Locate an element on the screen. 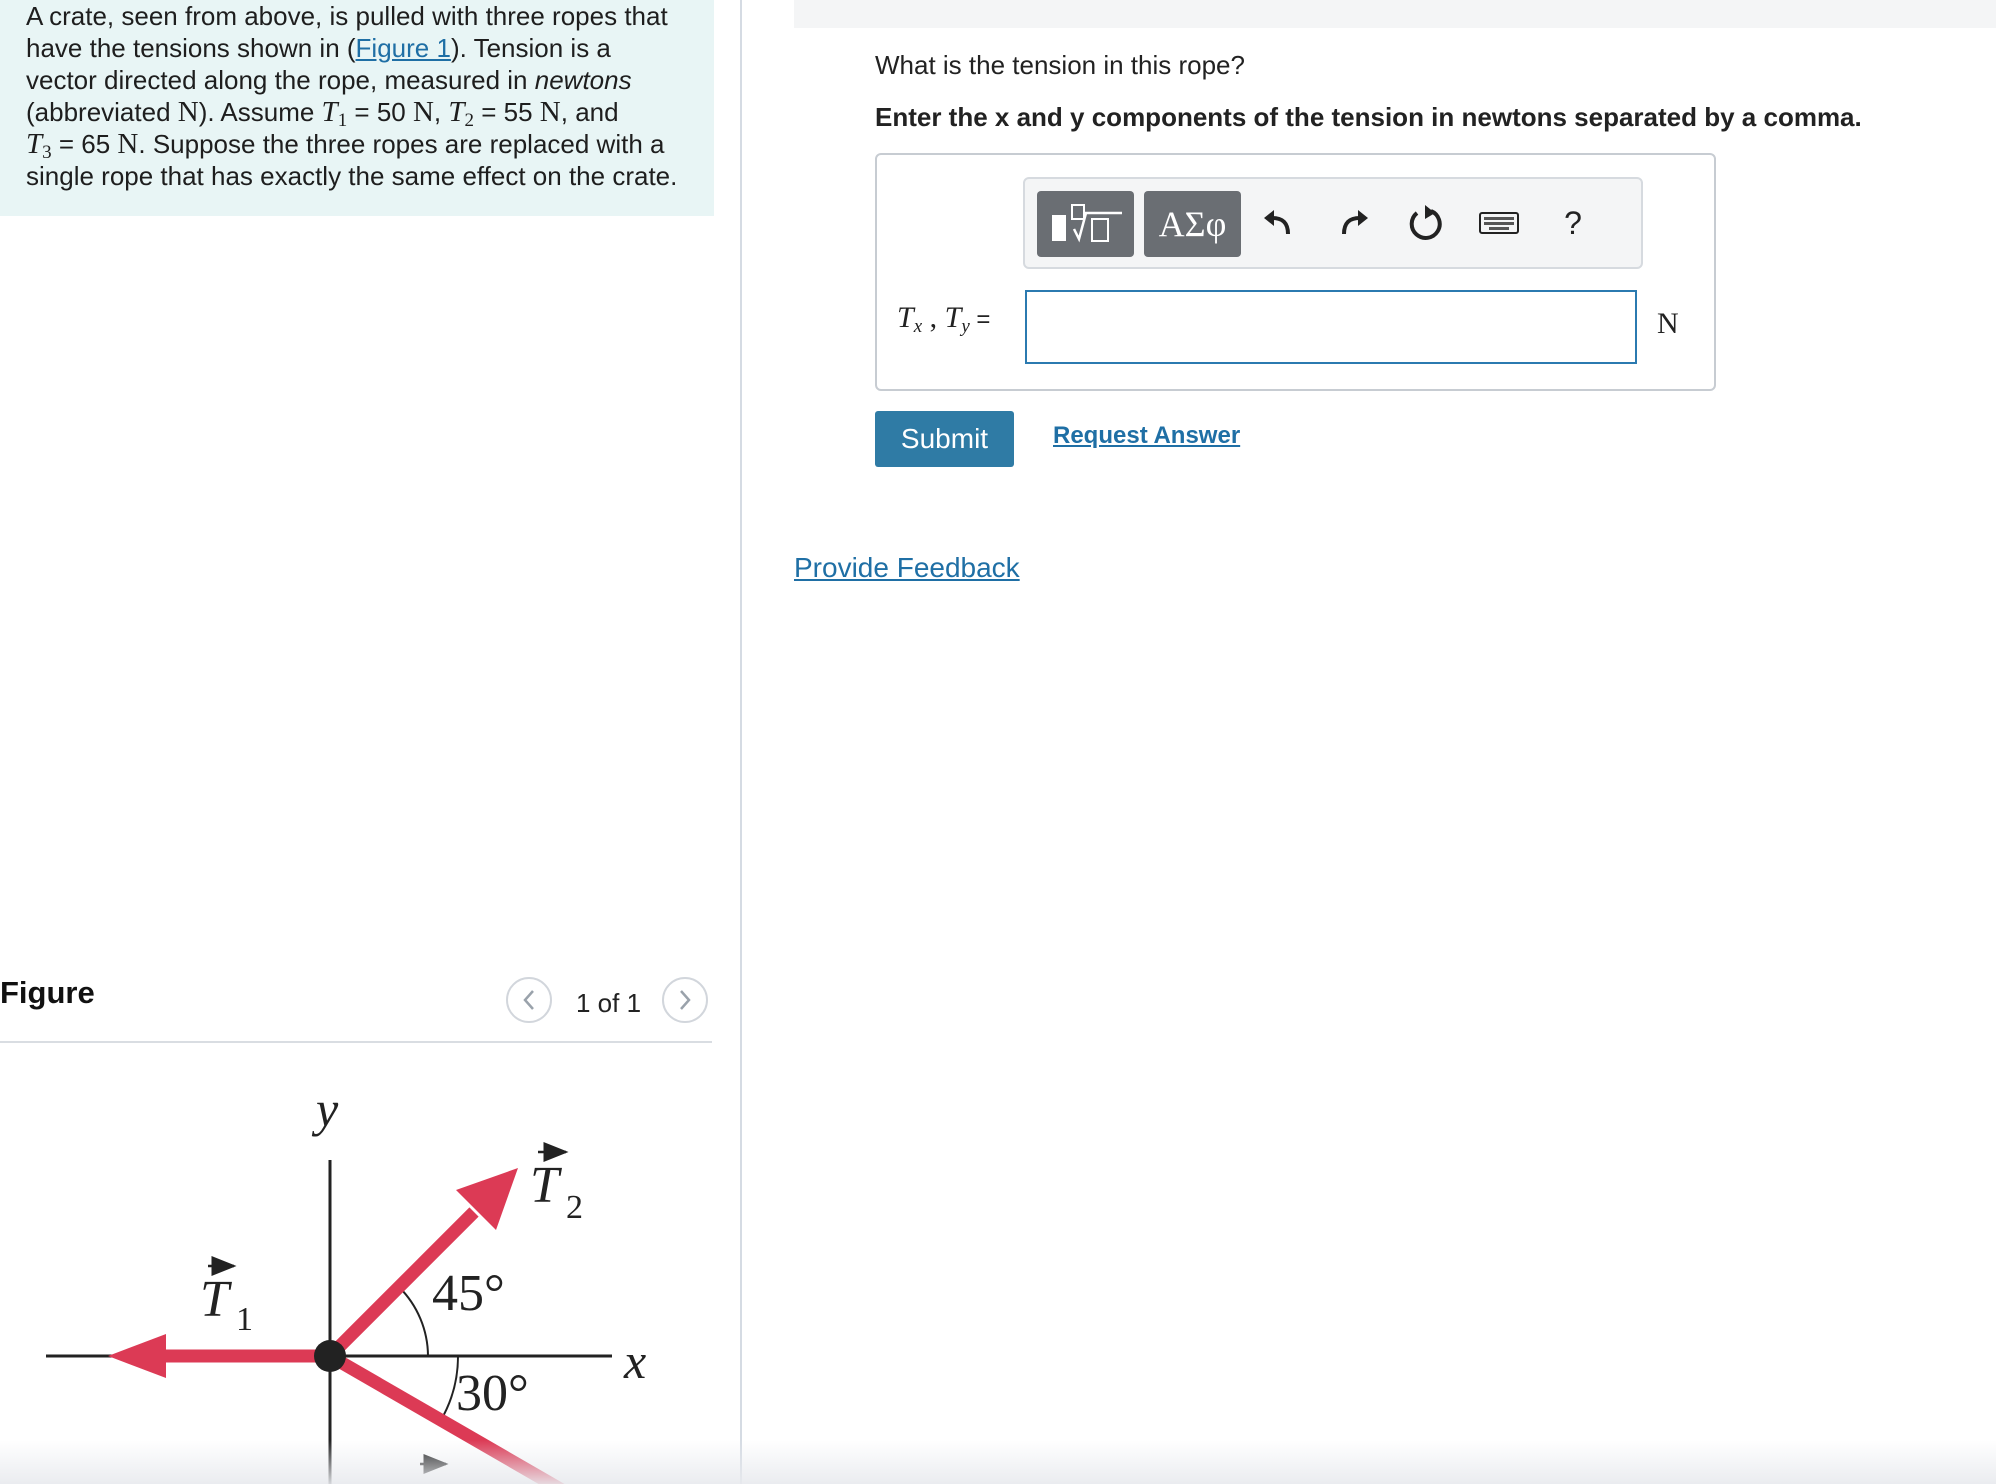 The height and width of the screenshot is (1484, 1996). chevron-right-icon is located at coordinates (685, 1000).